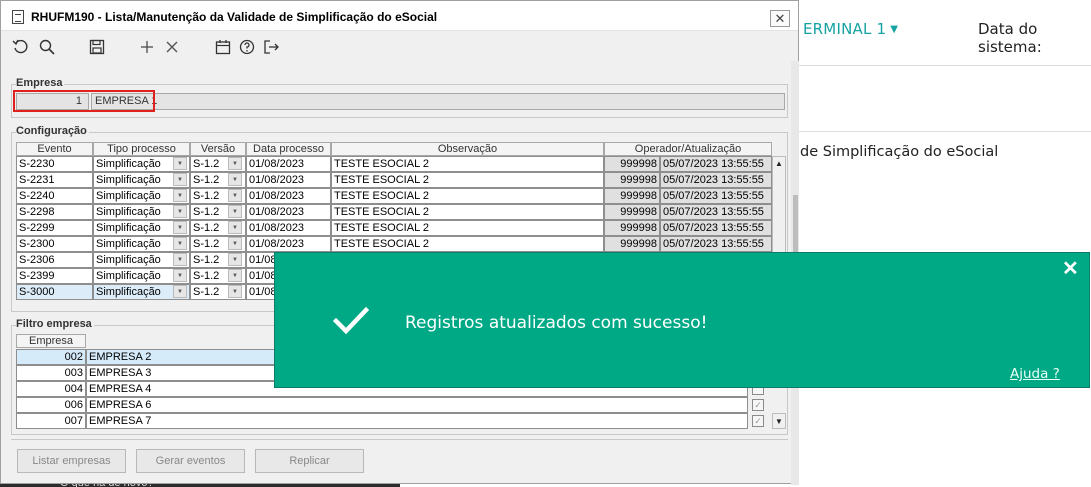  What do you see at coordinates (47, 47) in the screenshot?
I see `search-icon` at bounding box center [47, 47].